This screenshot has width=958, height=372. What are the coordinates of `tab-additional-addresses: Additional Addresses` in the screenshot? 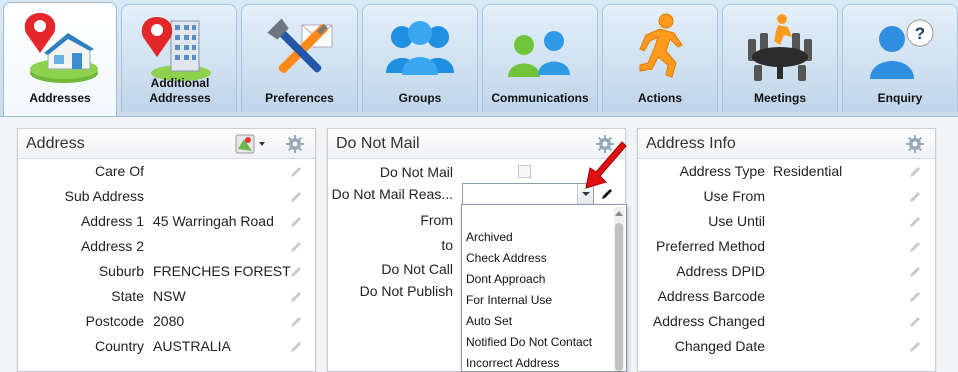 It's located at (179, 58).